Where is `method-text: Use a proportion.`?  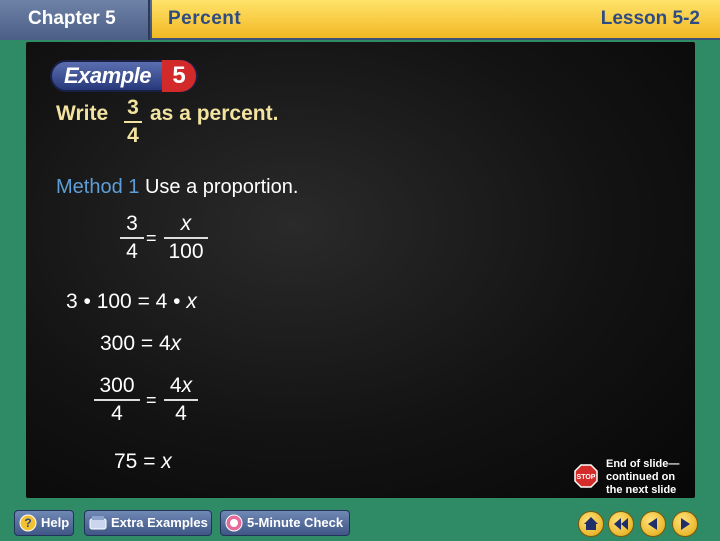 method-text: Use a proportion. is located at coordinates (221, 187).